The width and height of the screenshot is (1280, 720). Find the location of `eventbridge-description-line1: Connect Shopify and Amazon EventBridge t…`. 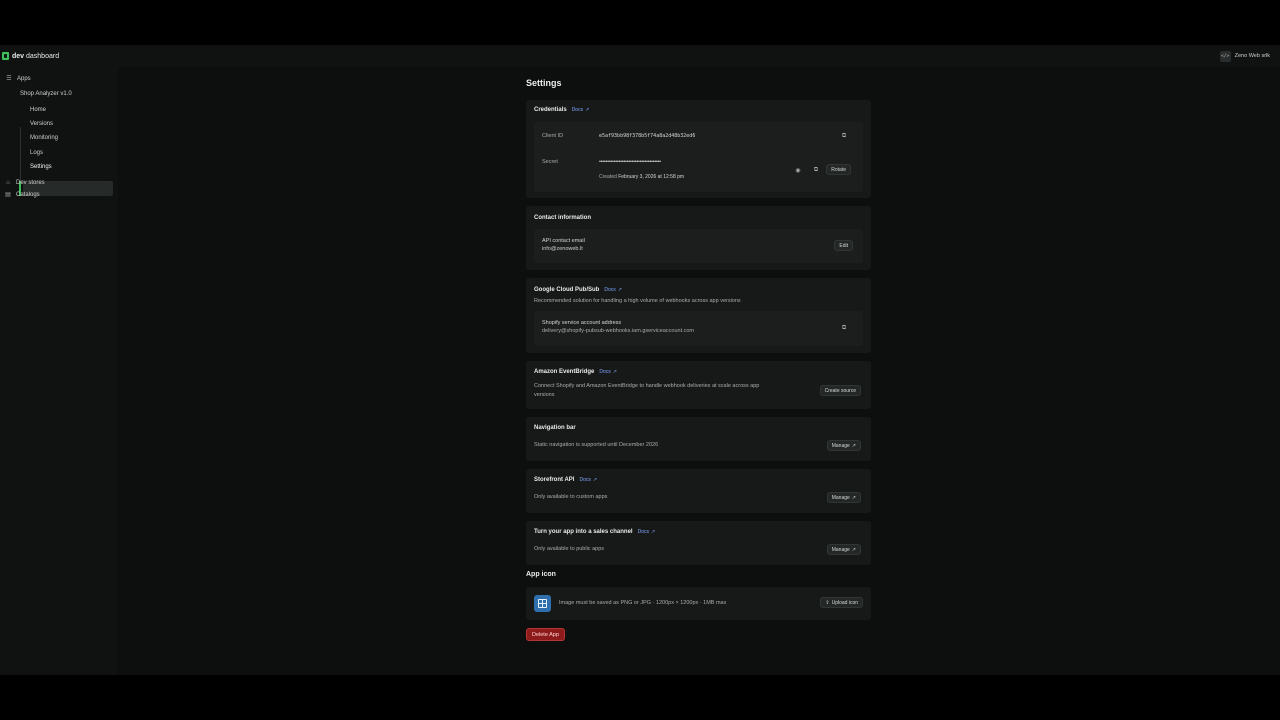

eventbridge-description-line1: Connect Shopify and Amazon EventBridge t… is located at coordinates (647, 386).